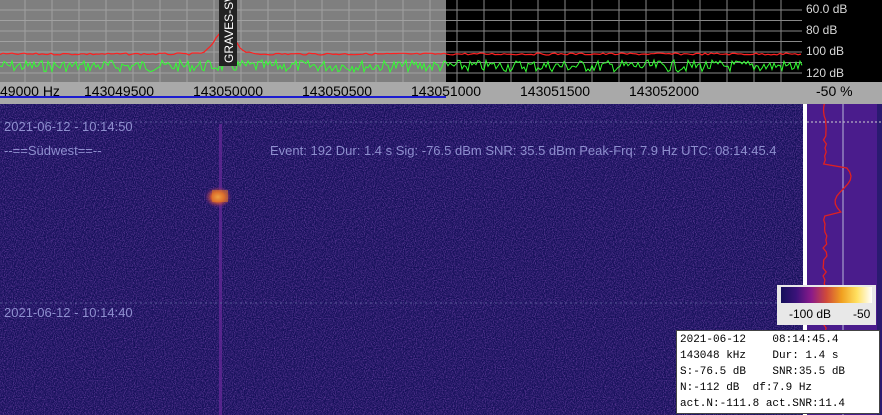  I want to click on percent-value: -50 %, so click(834, 91).